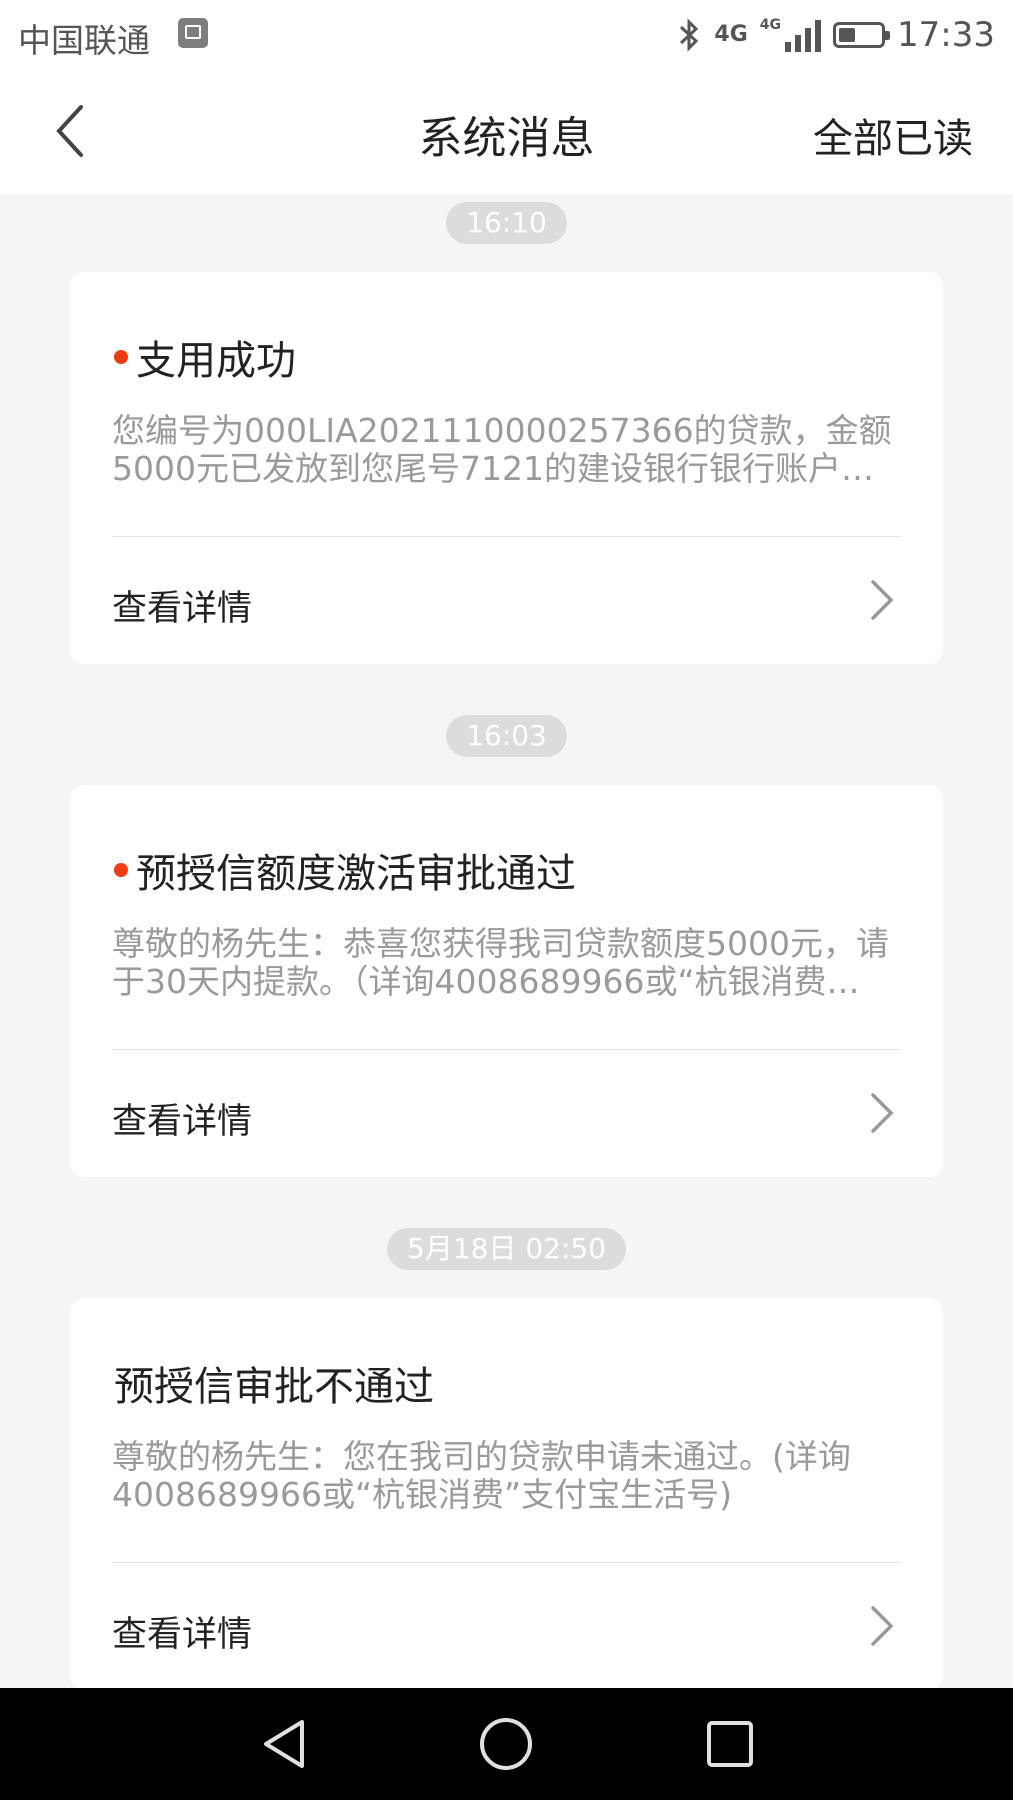  I want to click on timestamp-pill: 5月18日 02:50, so click(506, 1249).